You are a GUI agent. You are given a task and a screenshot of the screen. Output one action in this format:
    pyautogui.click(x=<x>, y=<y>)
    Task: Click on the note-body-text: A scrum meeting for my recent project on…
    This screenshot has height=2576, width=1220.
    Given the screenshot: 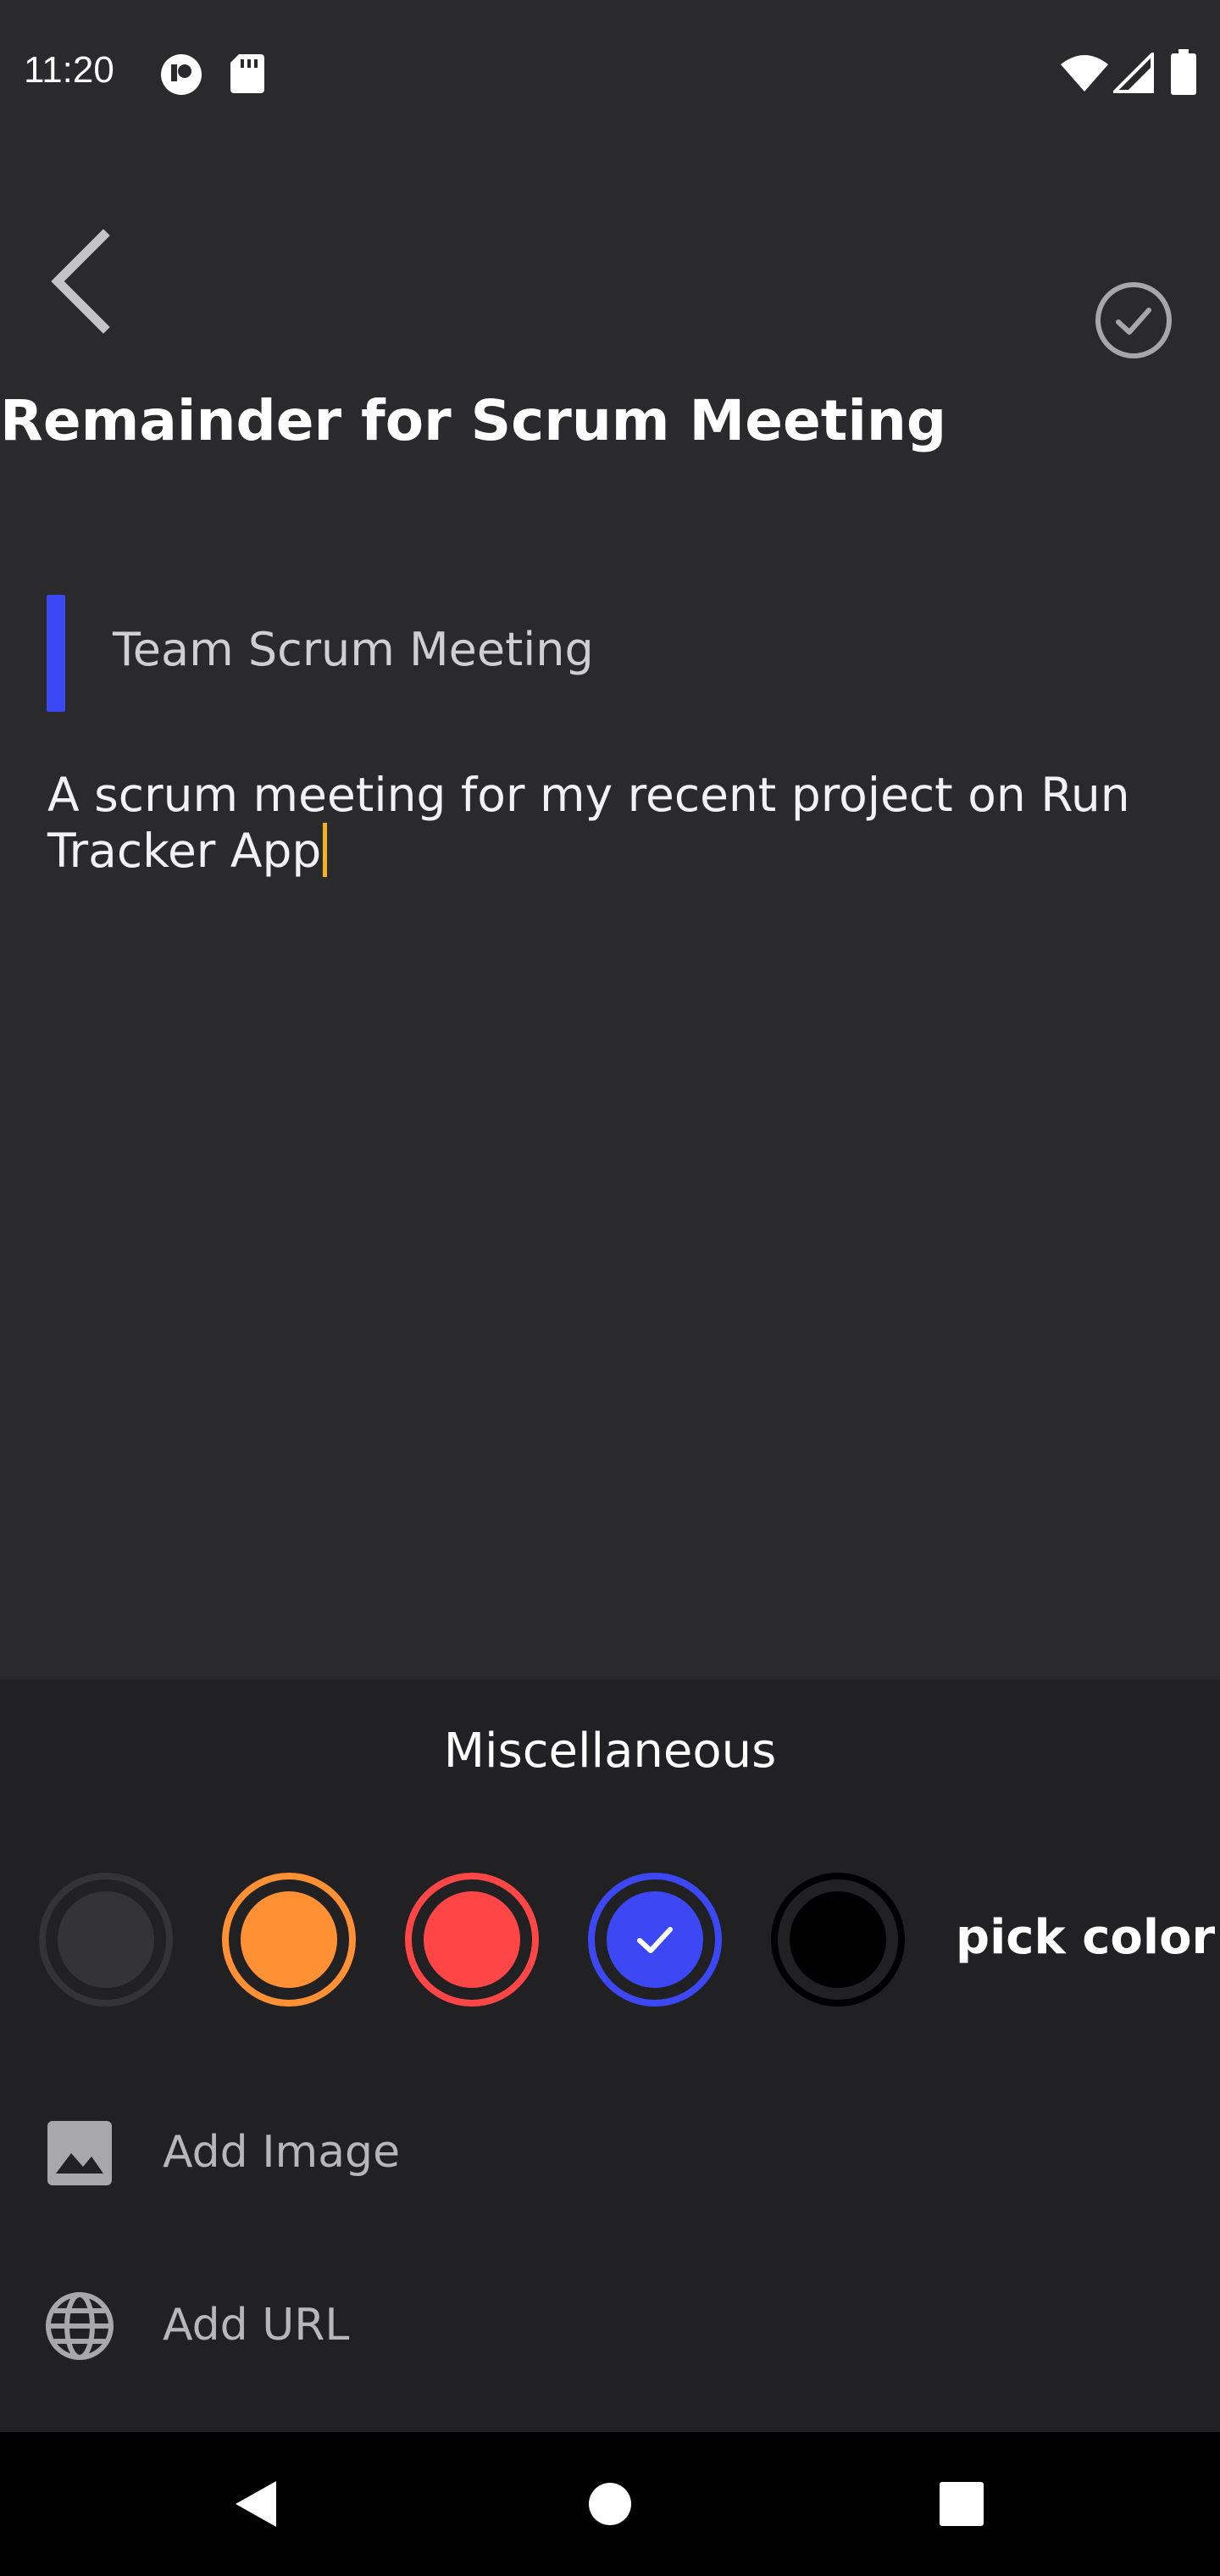 What is the action you would take?
    pyautogui.click(x=588, y=823)
    